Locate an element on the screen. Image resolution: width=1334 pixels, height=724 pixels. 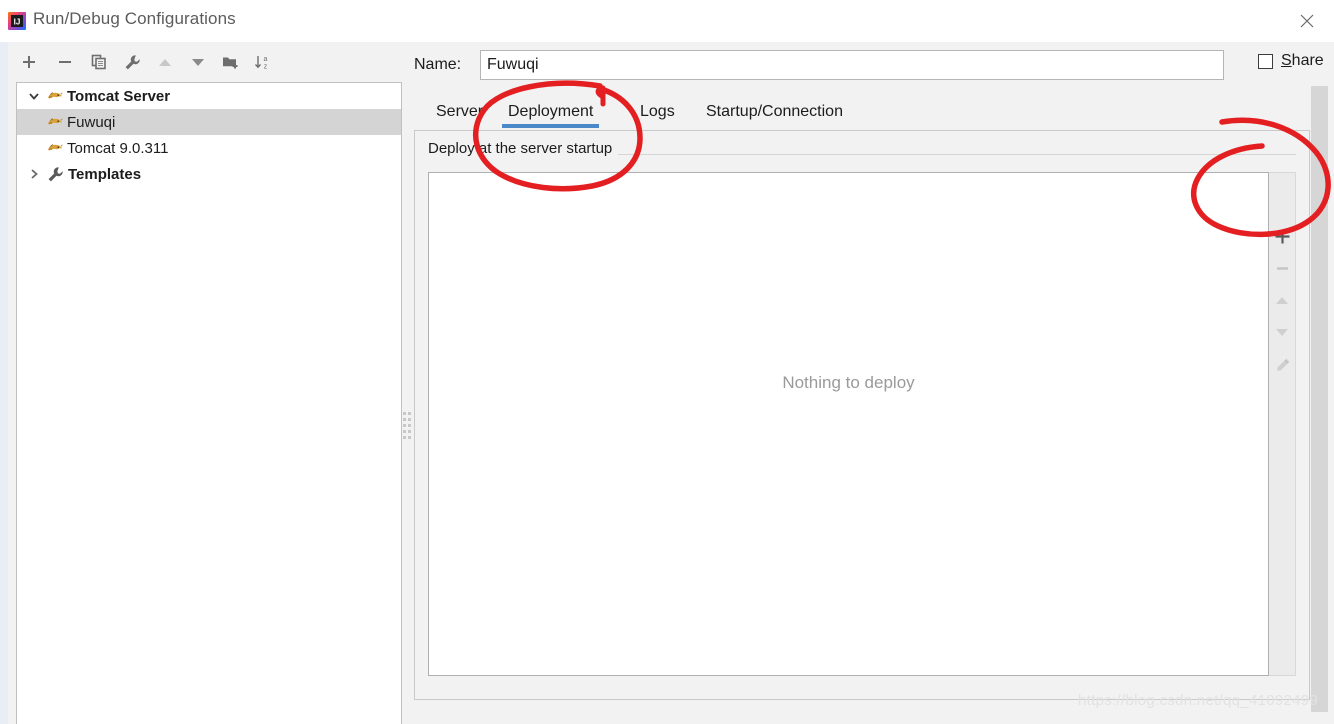
configurations-toolbar: a z is located at coordinates (205, 62).